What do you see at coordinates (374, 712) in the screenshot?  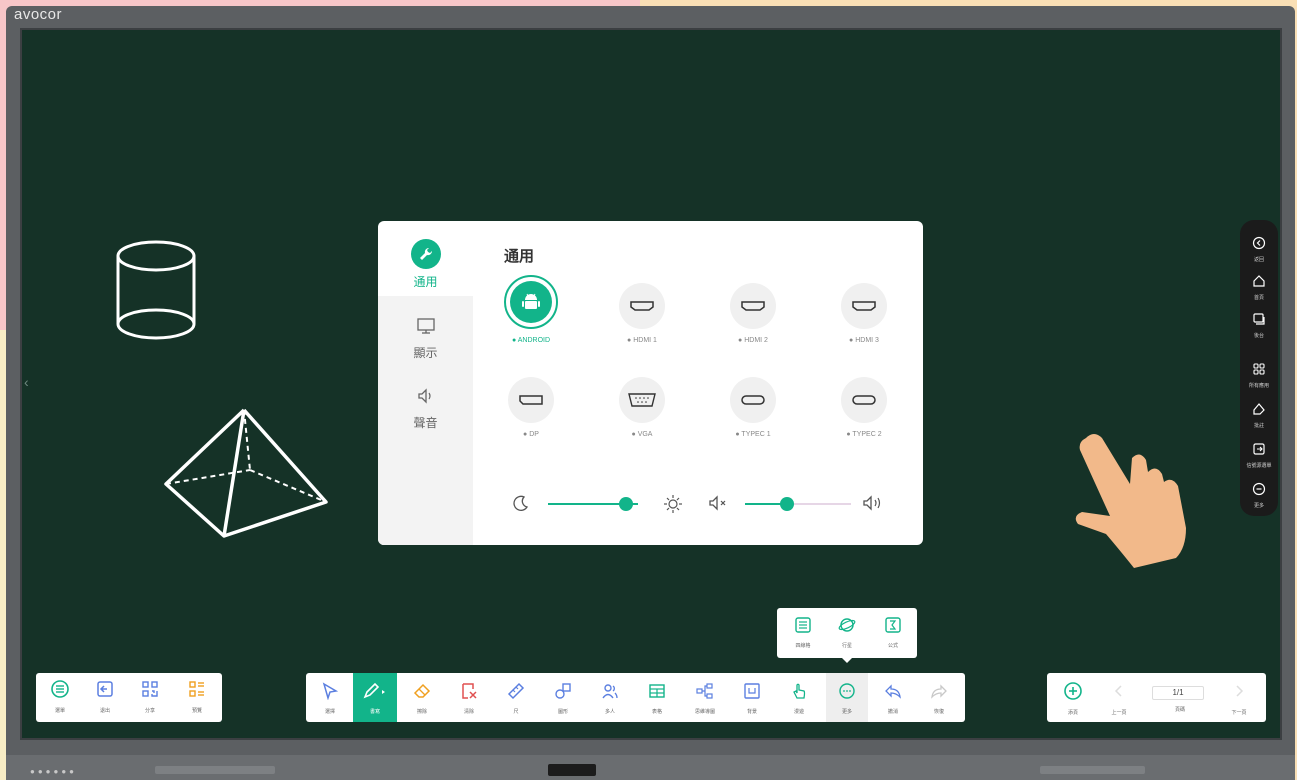 I see `tool-label: 書寫` at bounding box center [374, 712].